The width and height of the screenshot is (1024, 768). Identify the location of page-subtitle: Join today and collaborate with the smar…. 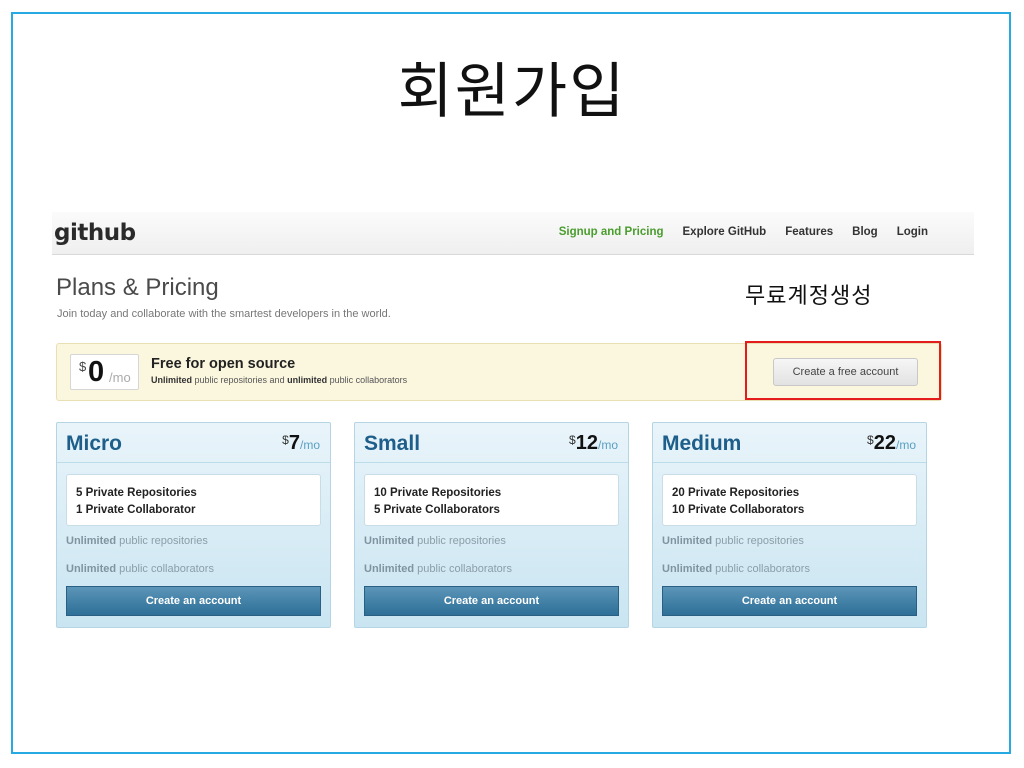
(224, 314).